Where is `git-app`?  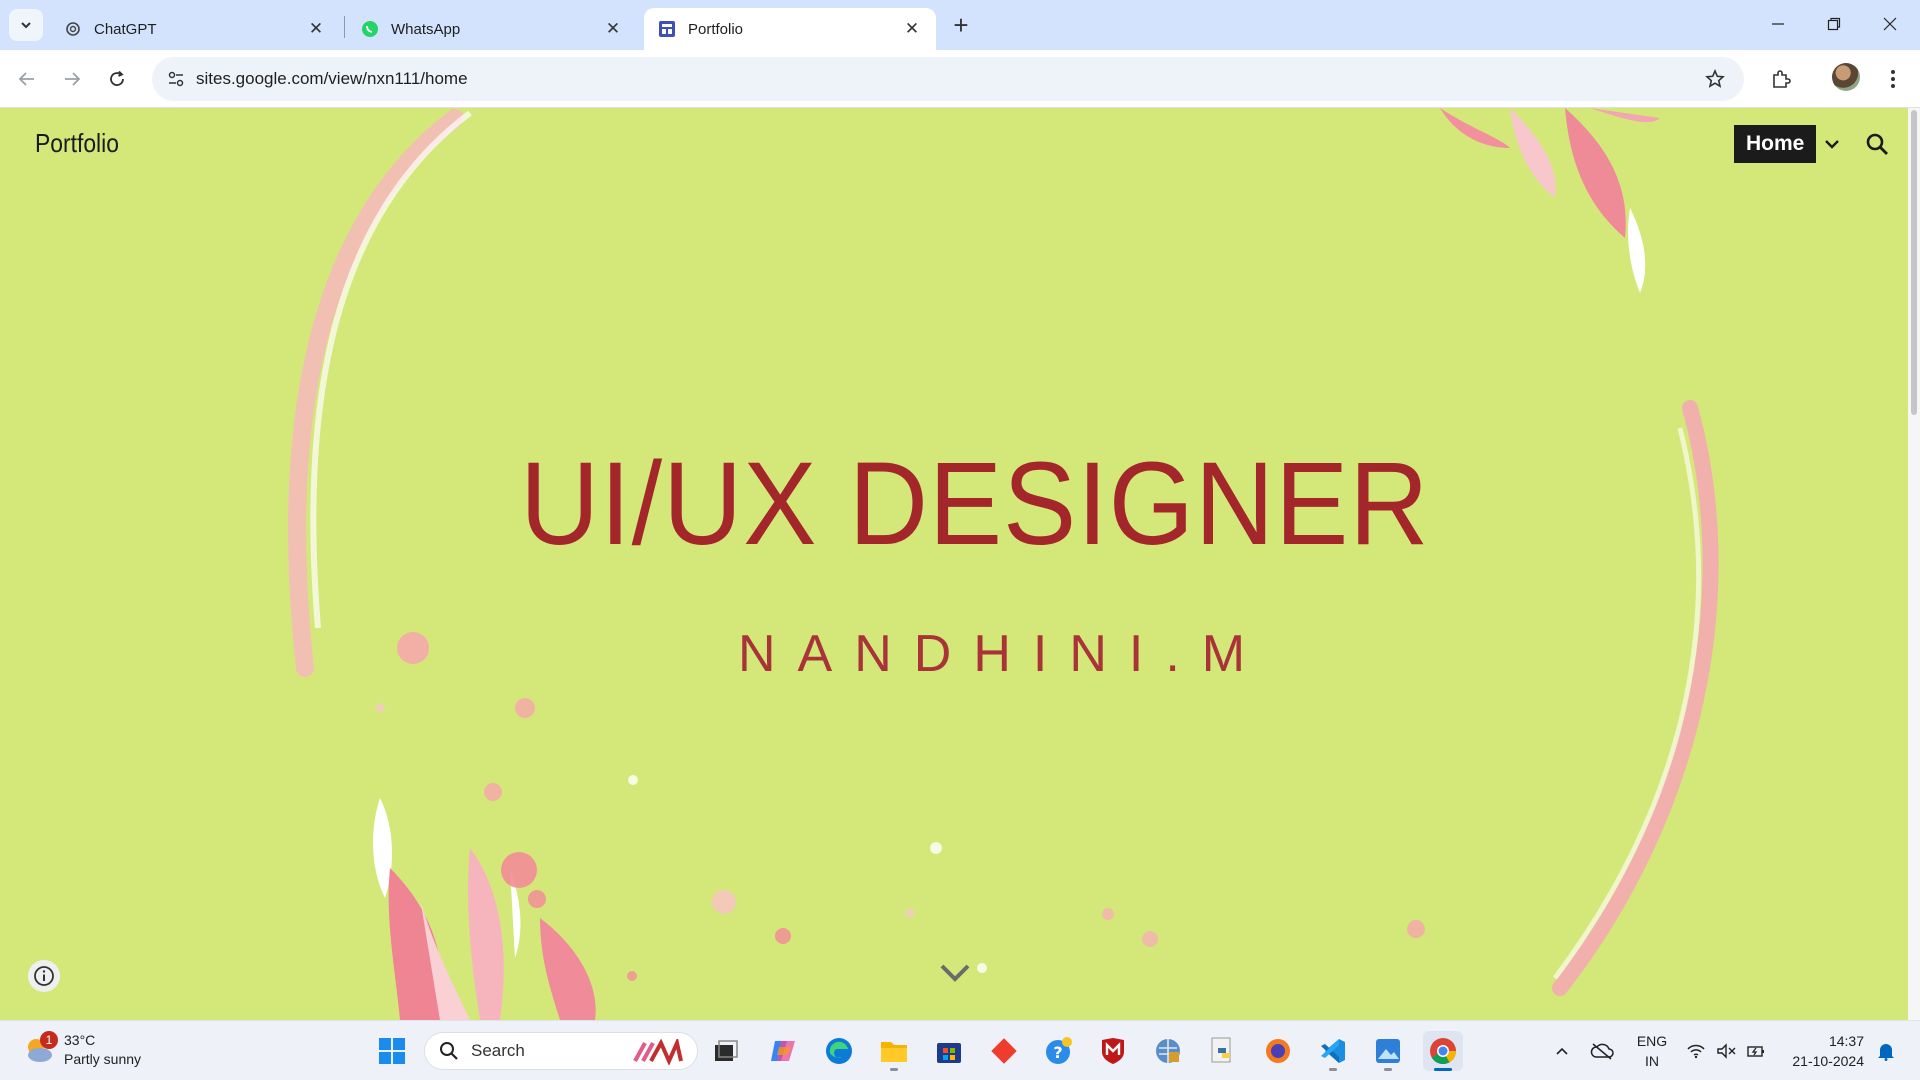 git-app is located at coordinates (1004, 1051).